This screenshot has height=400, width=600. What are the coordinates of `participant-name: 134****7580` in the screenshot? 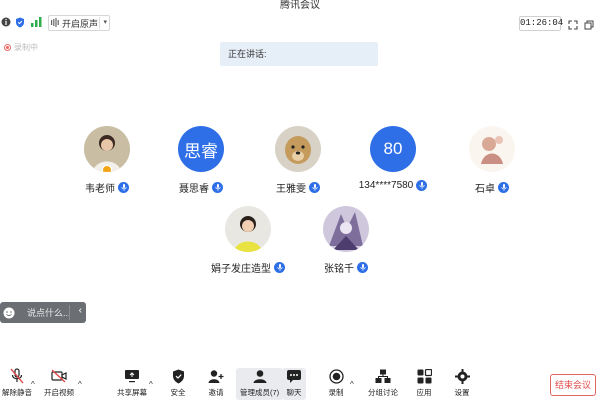 It's located at (386, 185).